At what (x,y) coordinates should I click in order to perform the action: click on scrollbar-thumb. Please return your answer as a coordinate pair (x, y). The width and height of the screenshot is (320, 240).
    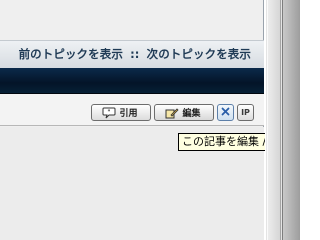
    Looking at the image, I should click on (274, 120).